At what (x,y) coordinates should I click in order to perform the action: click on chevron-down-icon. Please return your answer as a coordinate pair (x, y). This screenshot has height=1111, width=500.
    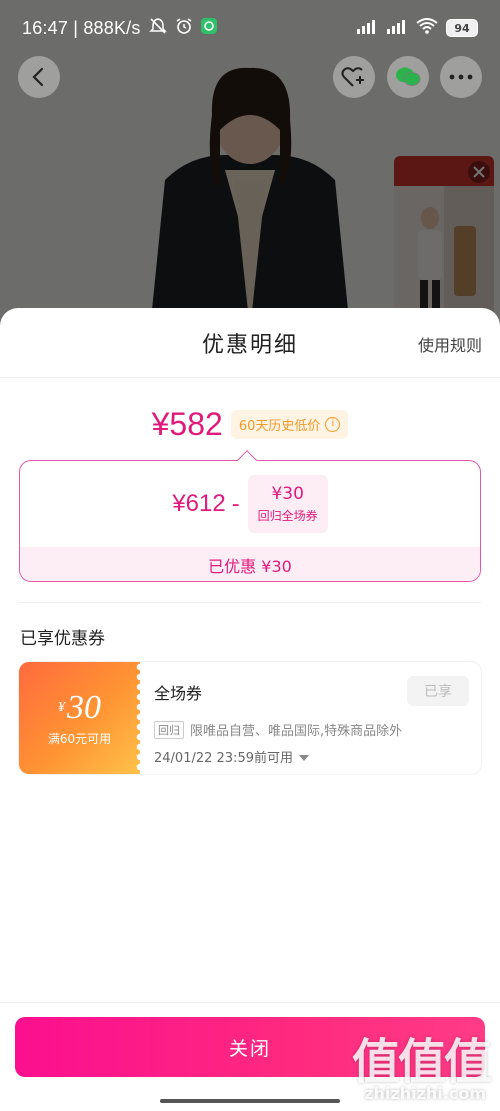
    Looking at the image, I should click on (303, 757).